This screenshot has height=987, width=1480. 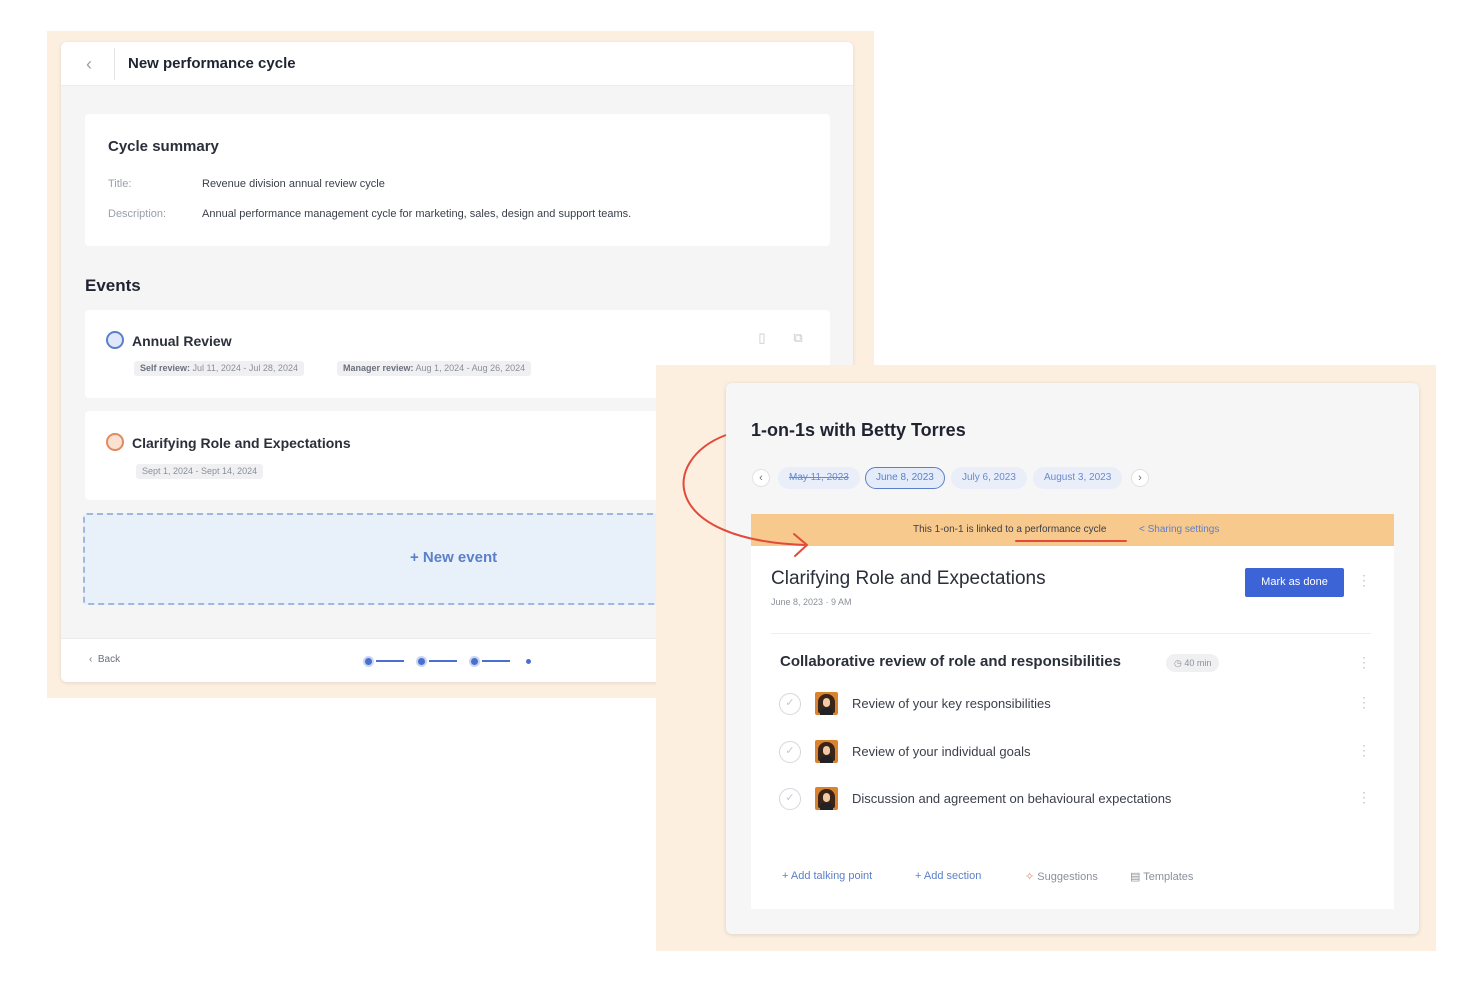 I want to click on back-button: ‹ Back, so click(x=104, y=659).